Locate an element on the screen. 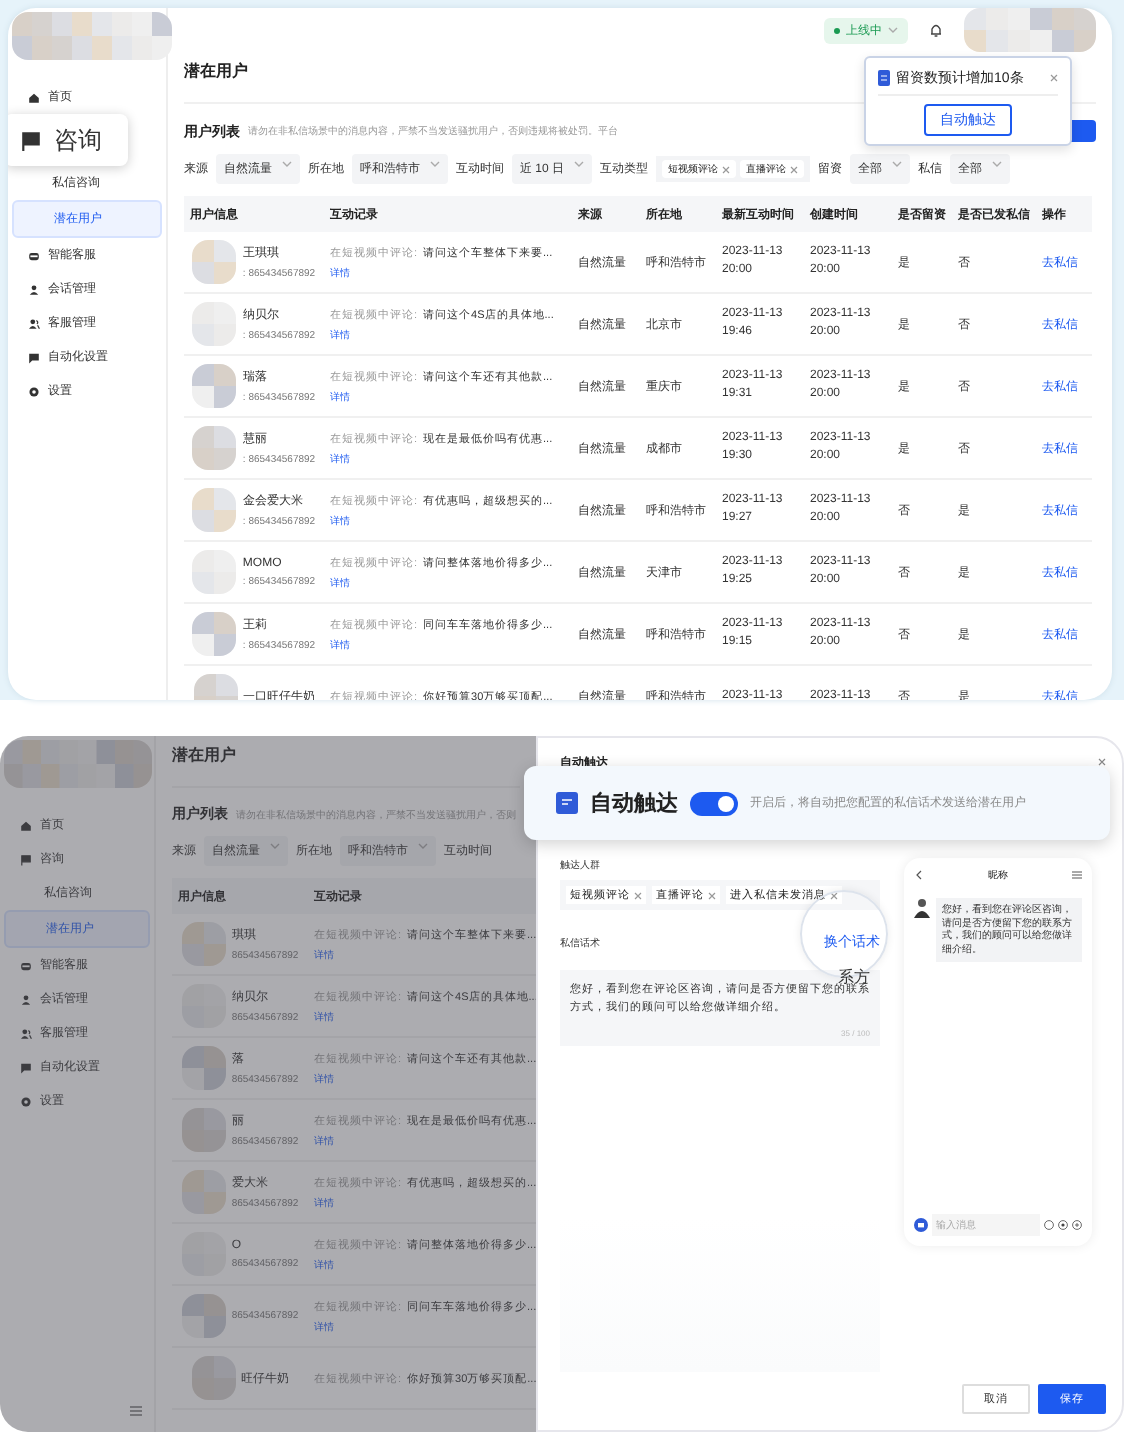 The image size is (1124, 1432). emoji-icon is located at coordinates (1063, 1225).